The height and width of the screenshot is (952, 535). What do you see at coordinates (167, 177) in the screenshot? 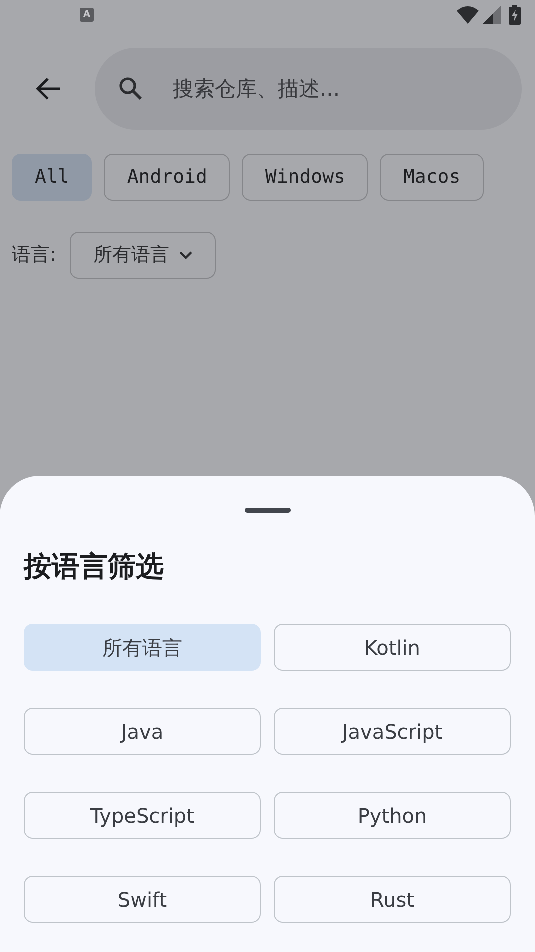
I see `platform-chip: Android` at bounding box center [167, 177].